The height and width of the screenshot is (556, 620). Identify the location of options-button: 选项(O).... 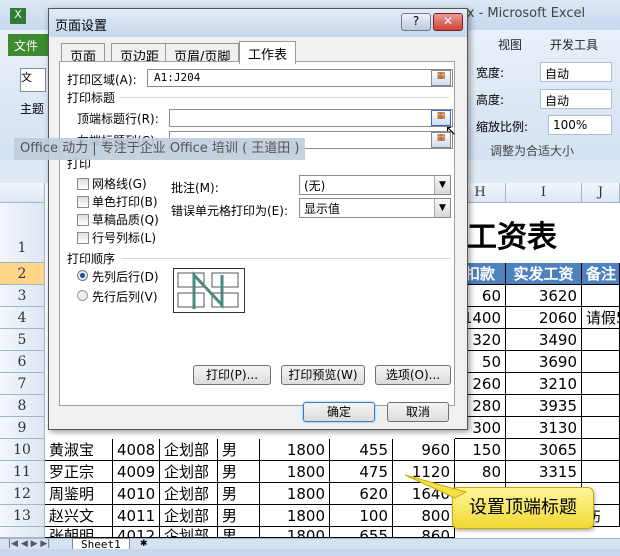
(413, 375).